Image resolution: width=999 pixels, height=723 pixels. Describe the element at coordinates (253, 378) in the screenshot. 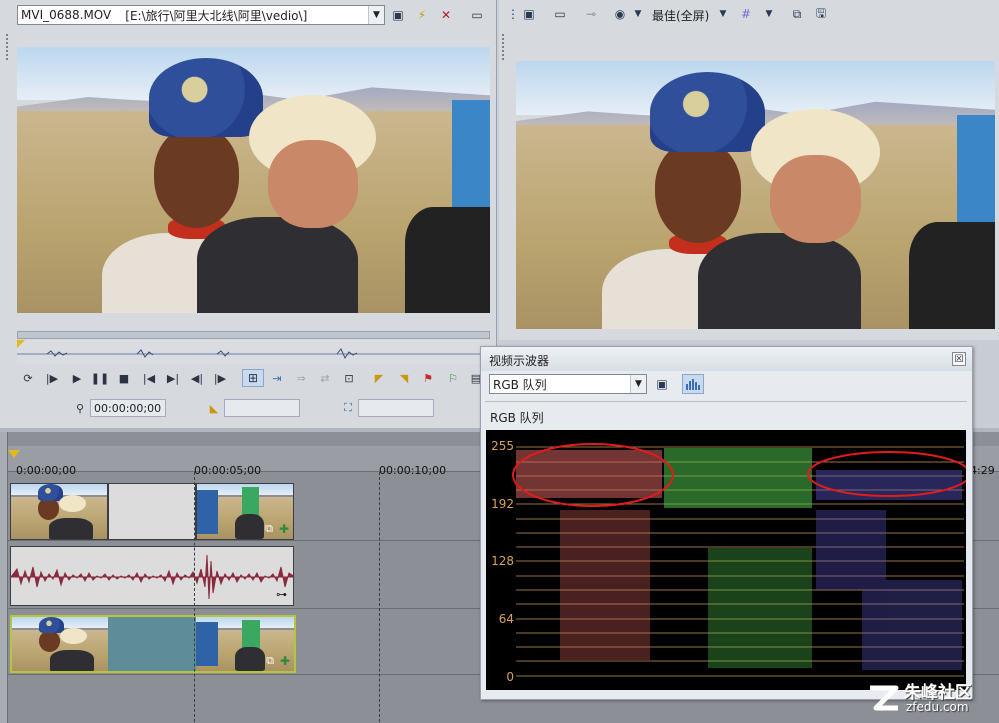

I see `select-region-icon: ⊞` at that location.